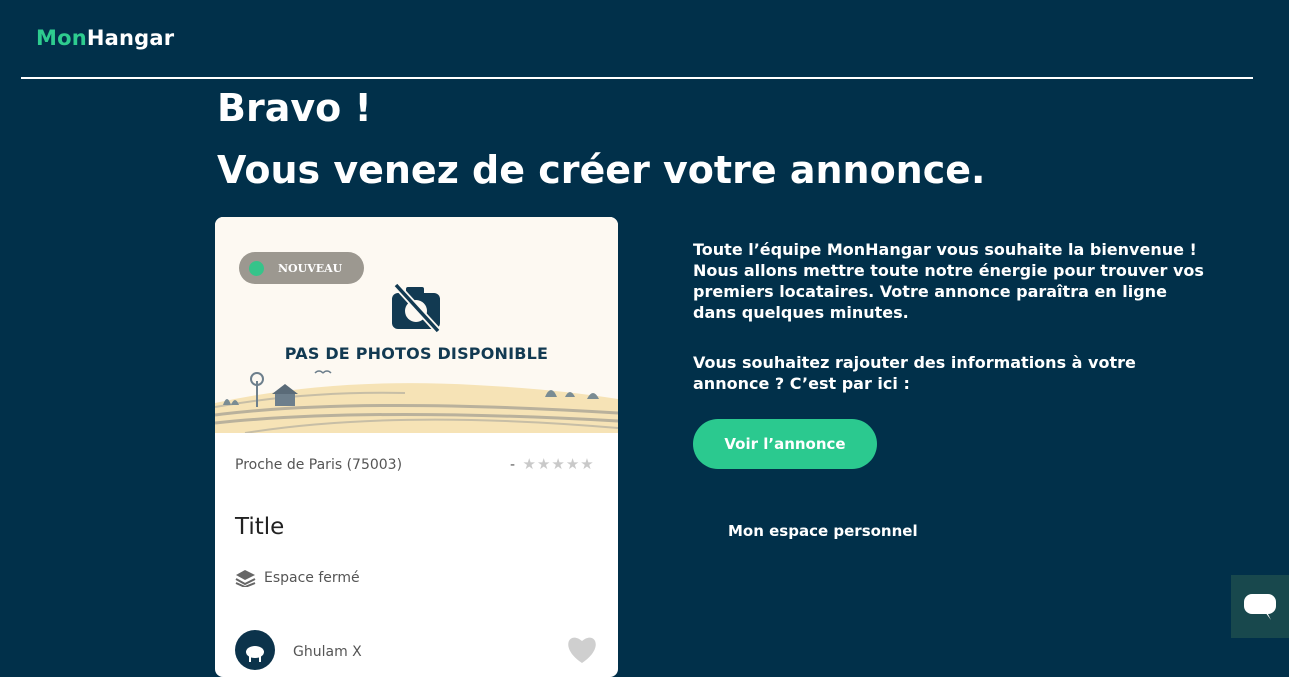 The width and height of the screenshot is (1289, 677). Describe the element at coordinates (785, 444) in the screenshot. I see `view-listing-button: Voir l’annonce` at that location.